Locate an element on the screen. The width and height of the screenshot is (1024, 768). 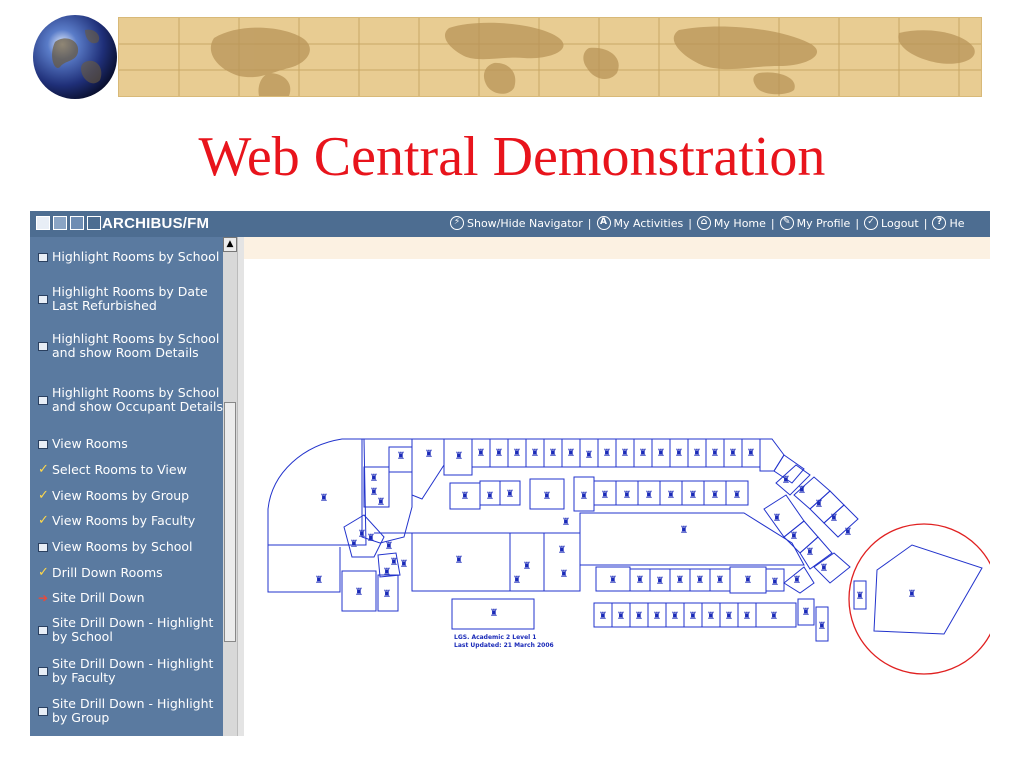
sidebar-item-label: View Rooms by Group is located at coordinates (121, 495).